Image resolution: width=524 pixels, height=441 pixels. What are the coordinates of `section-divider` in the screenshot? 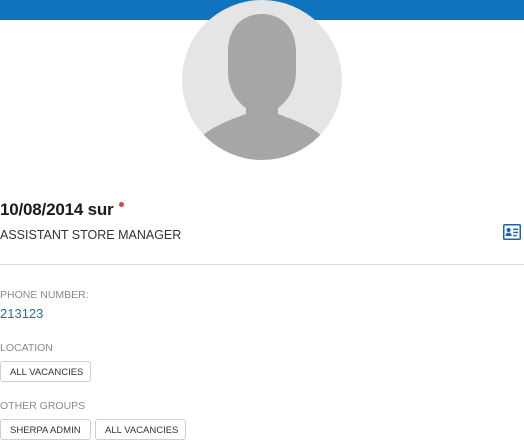 It's located at (262, 264).